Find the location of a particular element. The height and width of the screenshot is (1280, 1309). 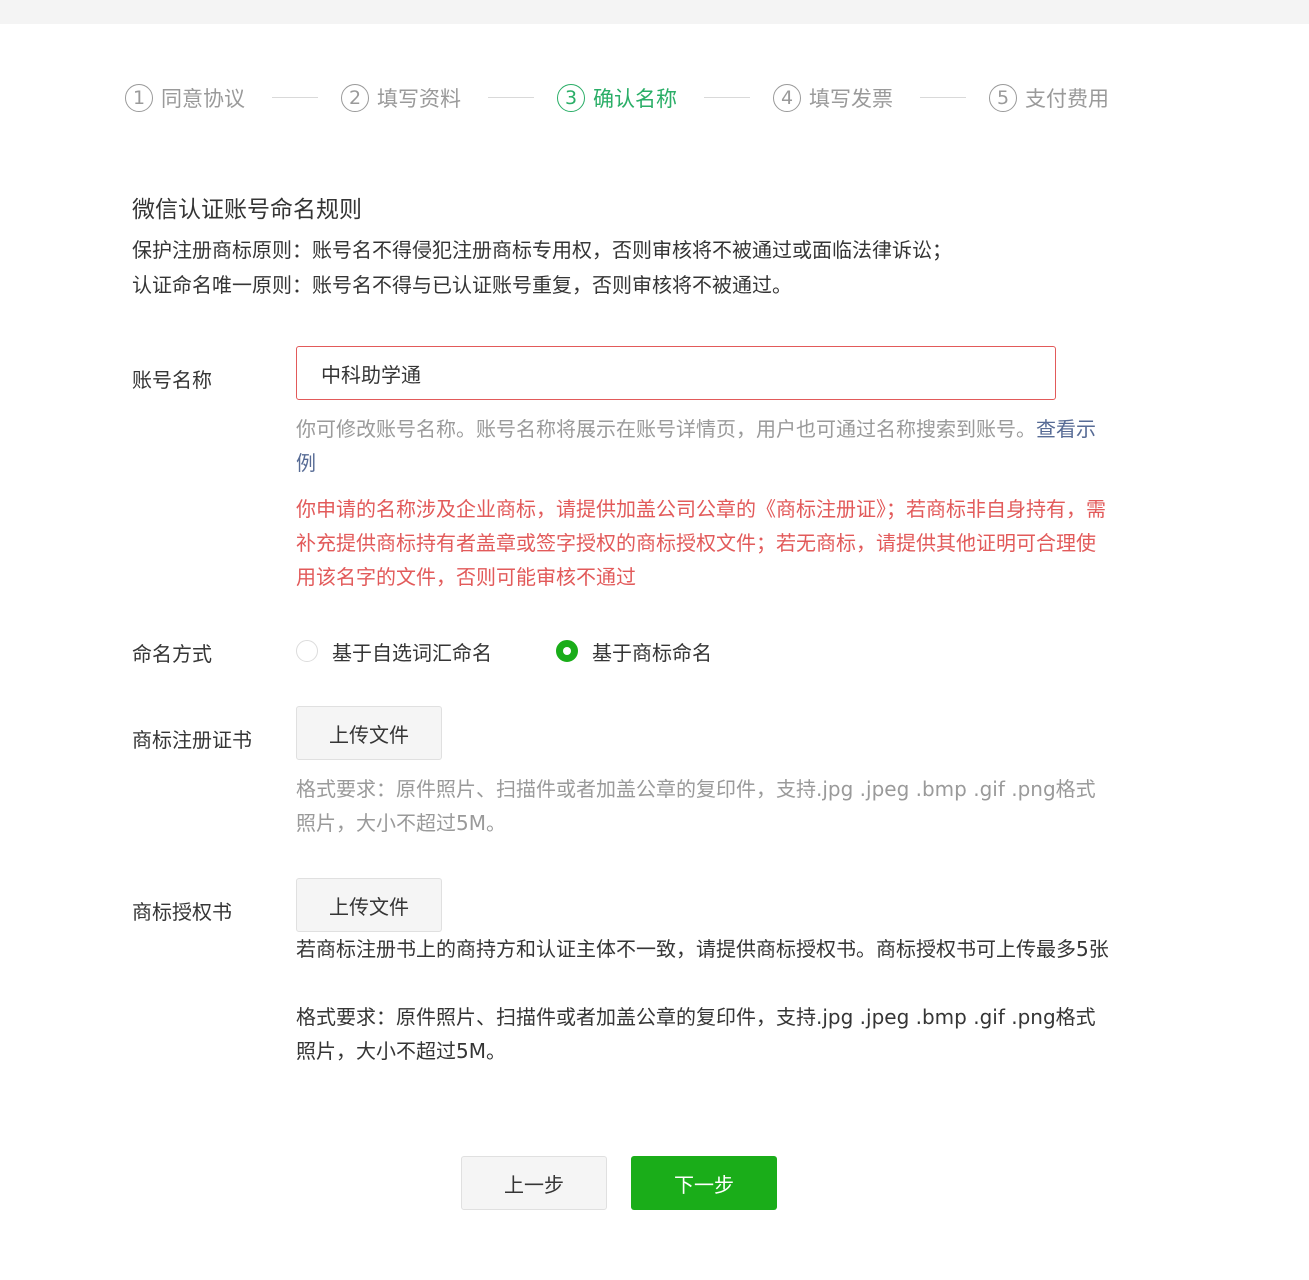

step-3: 3 确认名称 is located at coordinates (617, 98).